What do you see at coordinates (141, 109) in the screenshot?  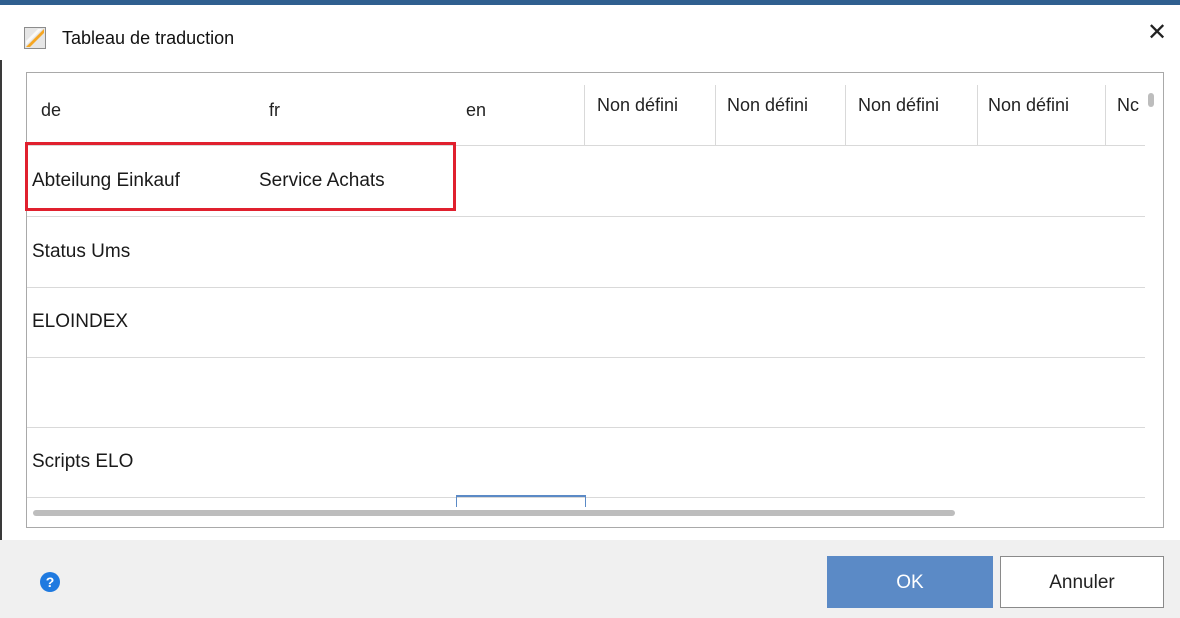 I see `column-header-de: de` at bounding box center [141, 109].